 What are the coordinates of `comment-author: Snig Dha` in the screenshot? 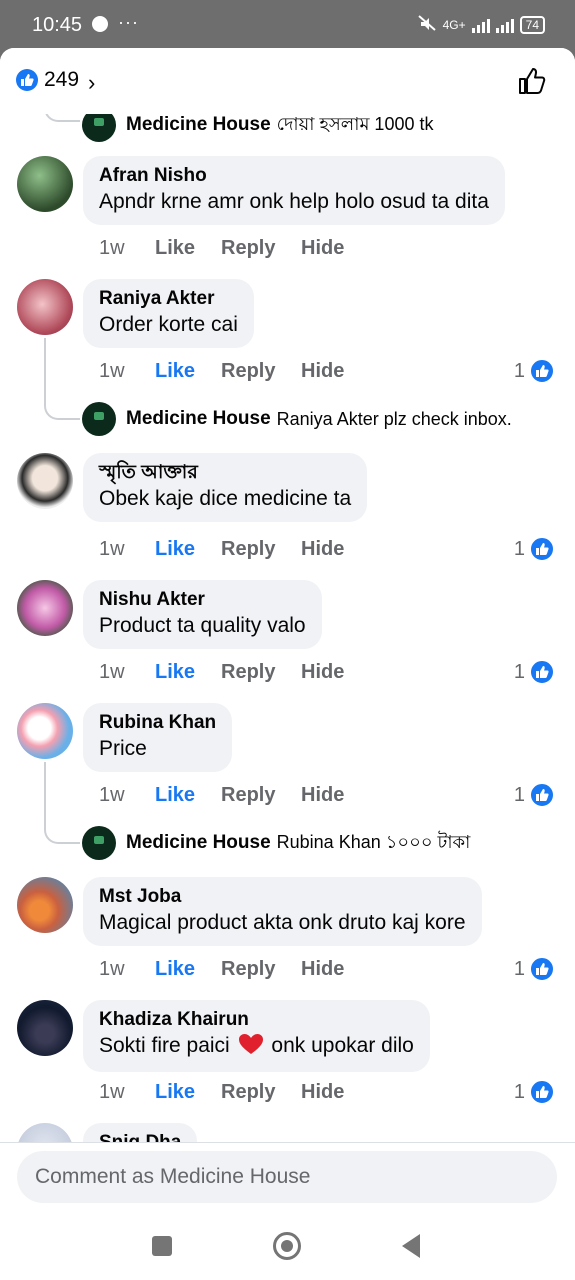 It's located at (140, 1136).